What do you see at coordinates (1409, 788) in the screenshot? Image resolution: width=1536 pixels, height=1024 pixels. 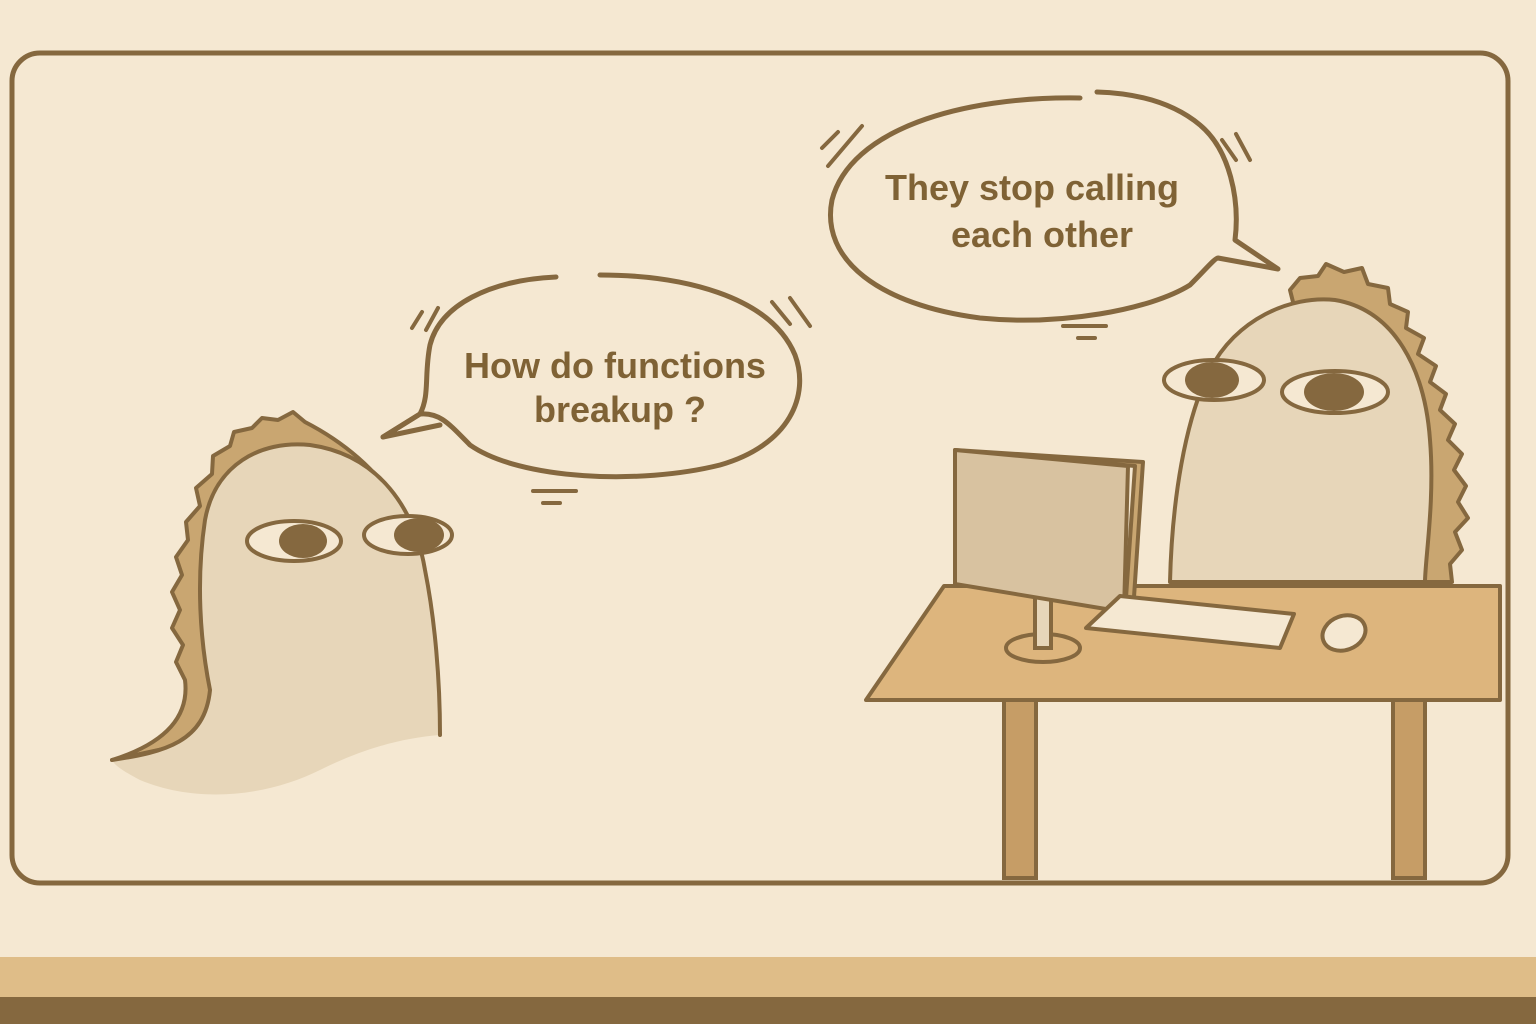 I see `desk-leg-right` at bounding box center [1409, 788].